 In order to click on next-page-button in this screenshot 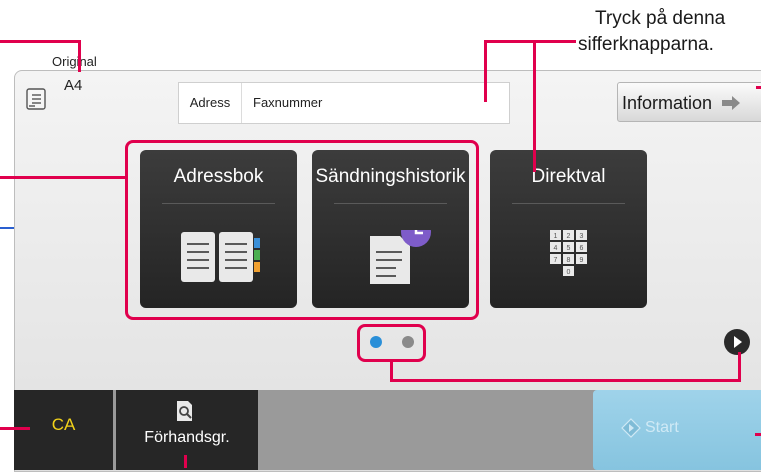, I will do `click(737, 342)`.